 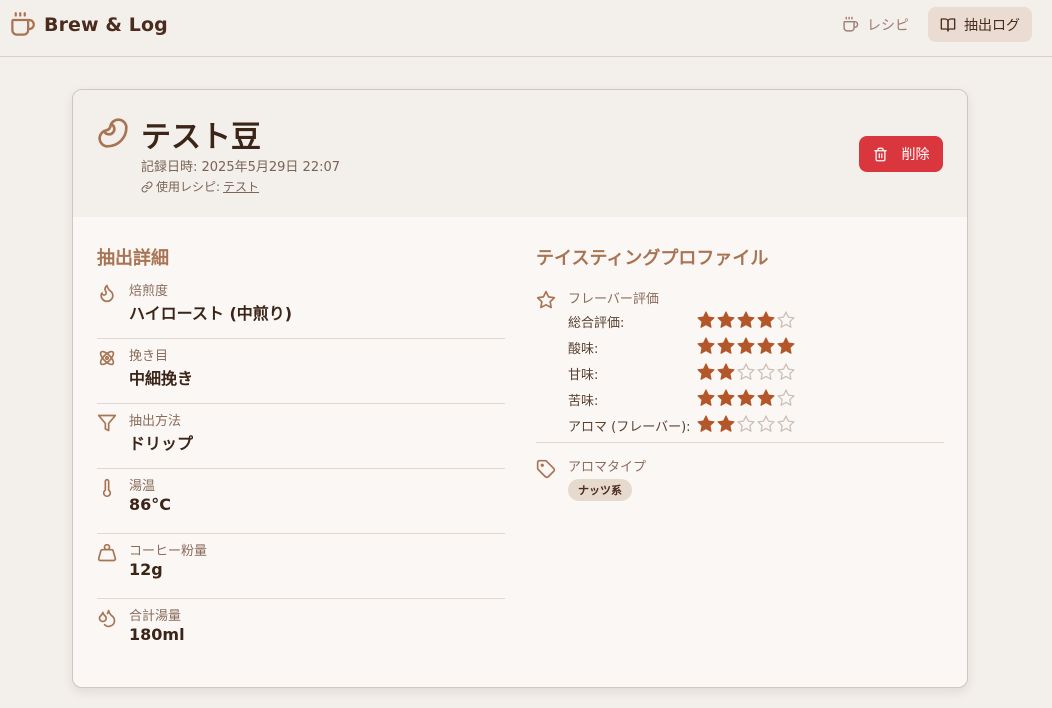 I want to click on detail-value: 86°C, so click(x=150, y=504).